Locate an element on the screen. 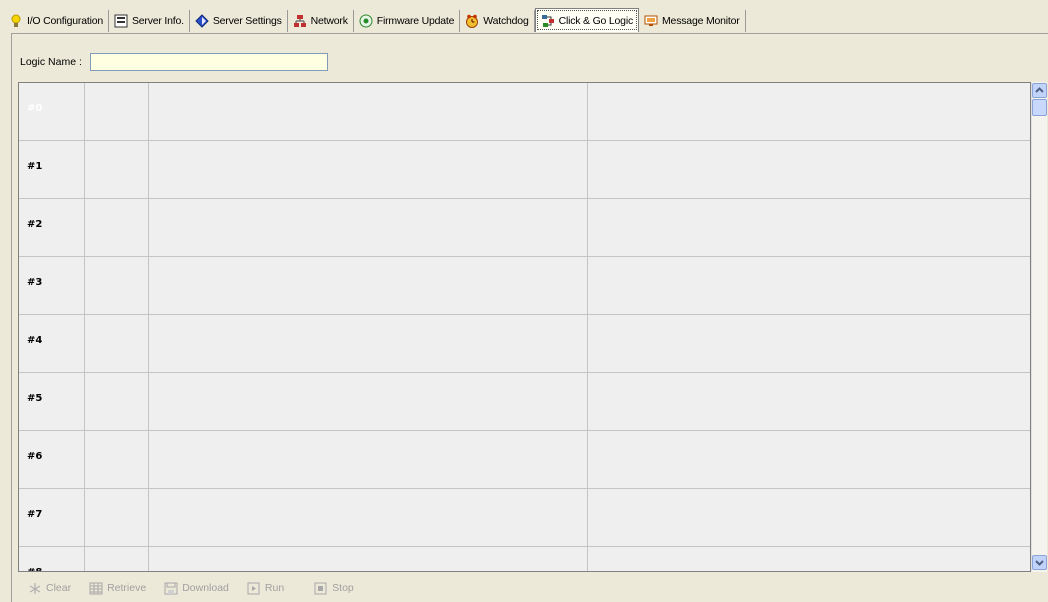  grid-cell-label: #3 is located at coordinates (52, 285).